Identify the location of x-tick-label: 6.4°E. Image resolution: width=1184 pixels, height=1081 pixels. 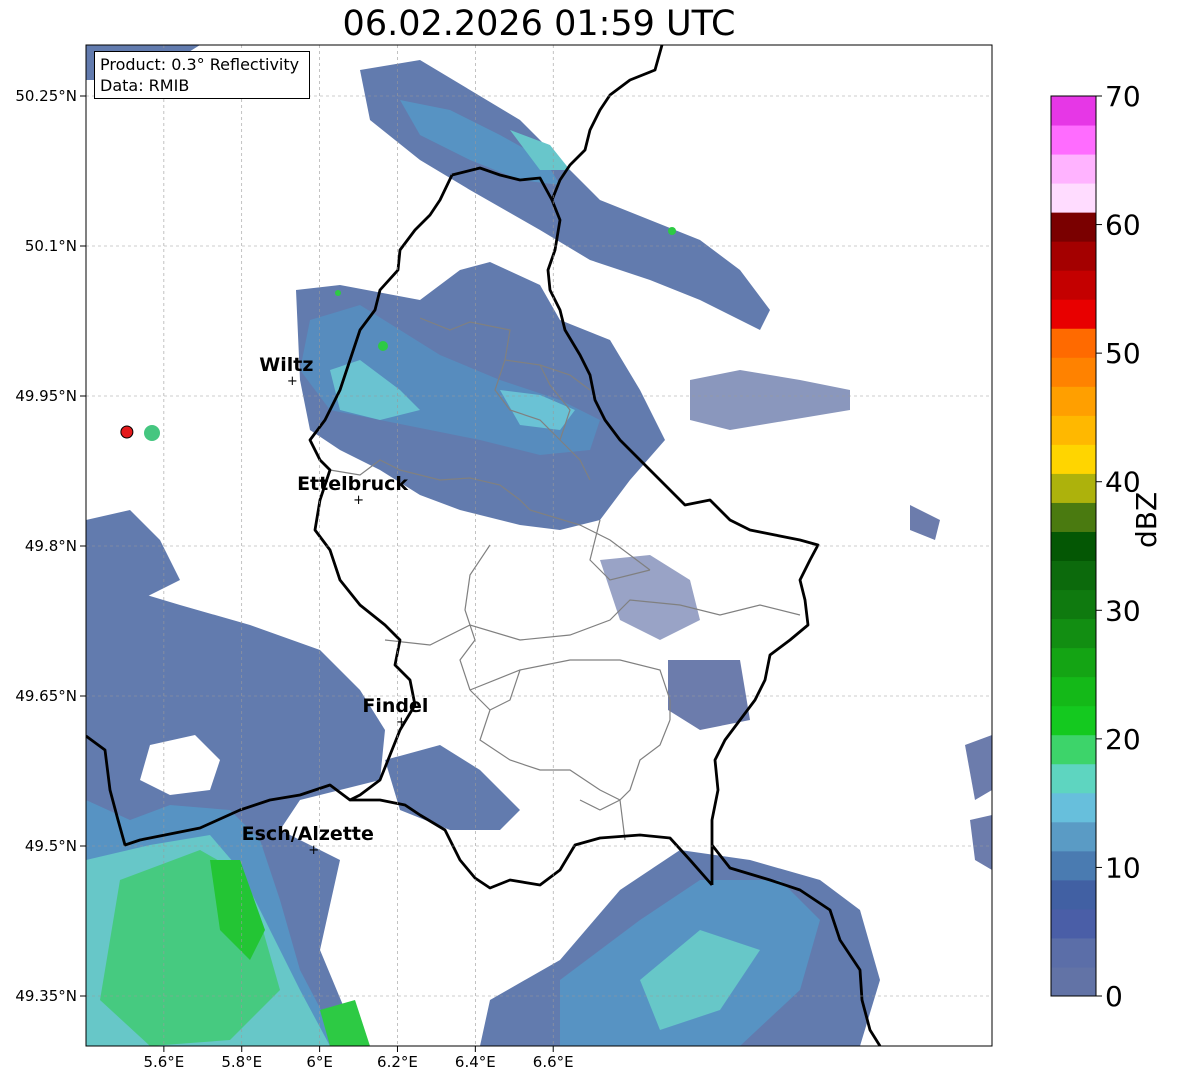
(475, 1062).